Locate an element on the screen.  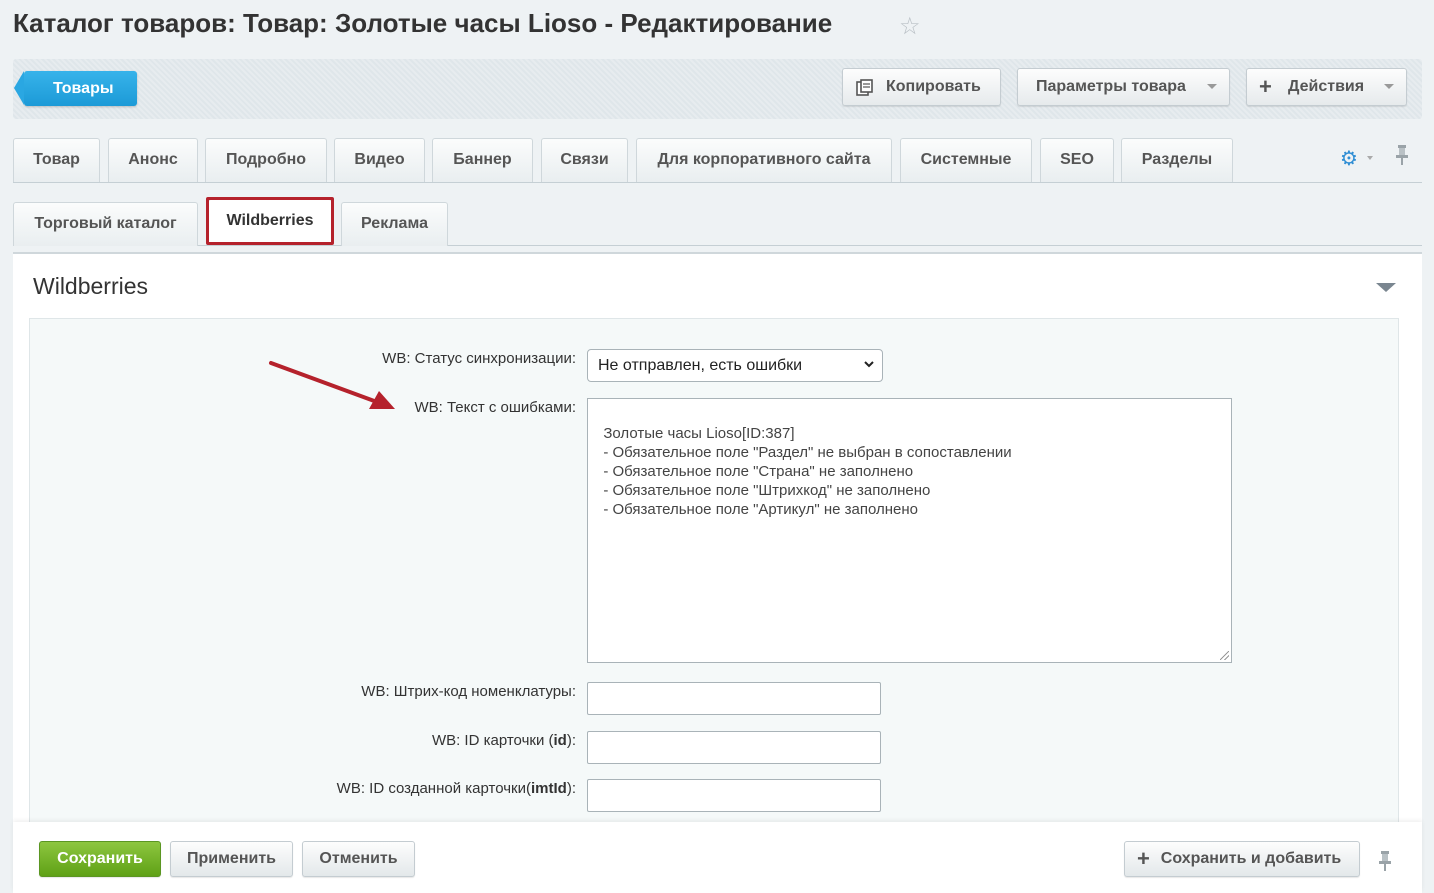
actions-label: Действия is located at coordinates (1326, 86).